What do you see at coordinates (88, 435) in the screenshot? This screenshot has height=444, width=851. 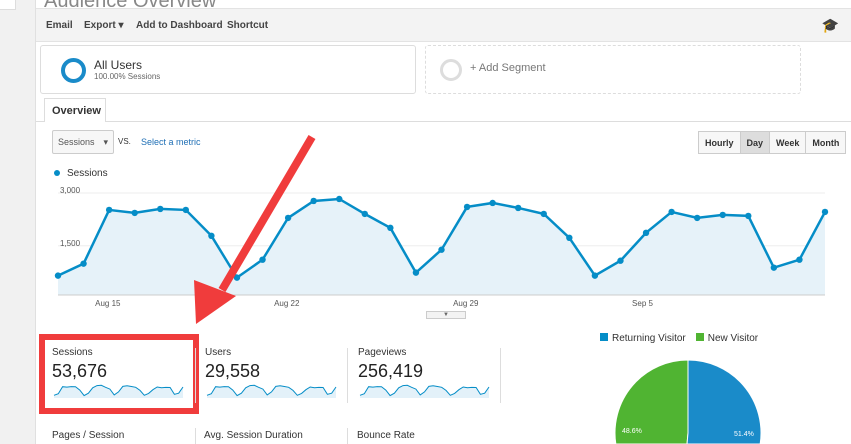 I see `metric-pages-per-session: Pages / Session` at bounding box center [88, 435].